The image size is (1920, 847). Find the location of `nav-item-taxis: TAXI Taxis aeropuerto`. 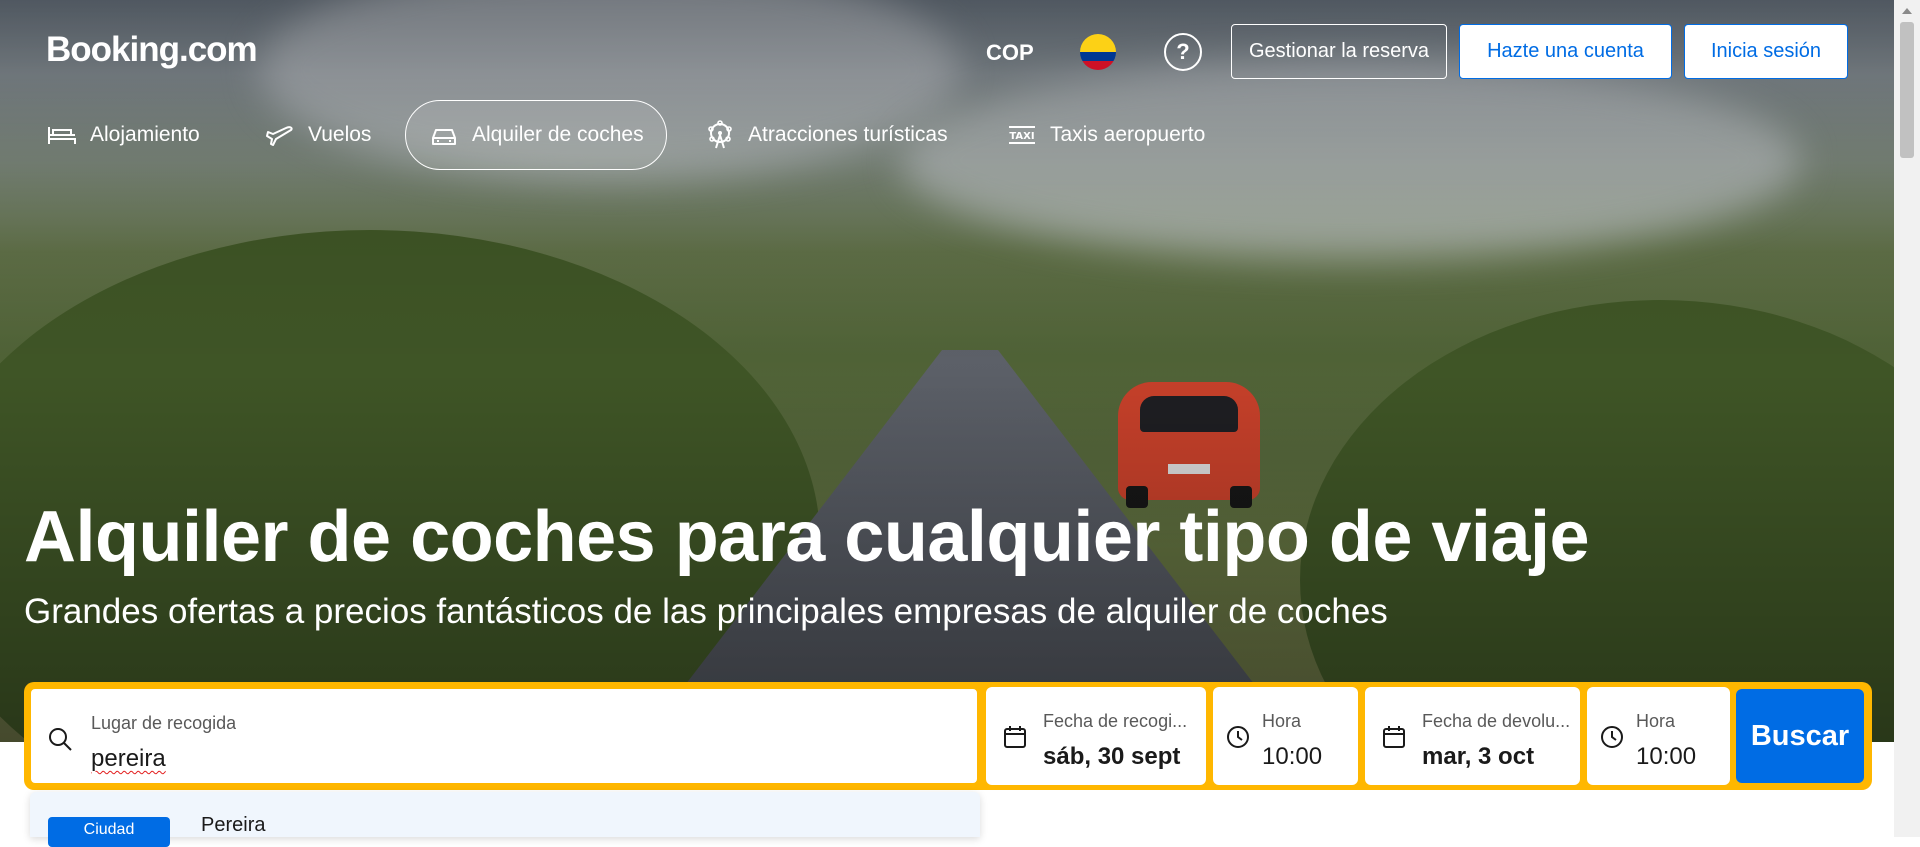

nav-item-taxis: TAXI Taxis aeropuerto is located at coordinates (1105, 135).